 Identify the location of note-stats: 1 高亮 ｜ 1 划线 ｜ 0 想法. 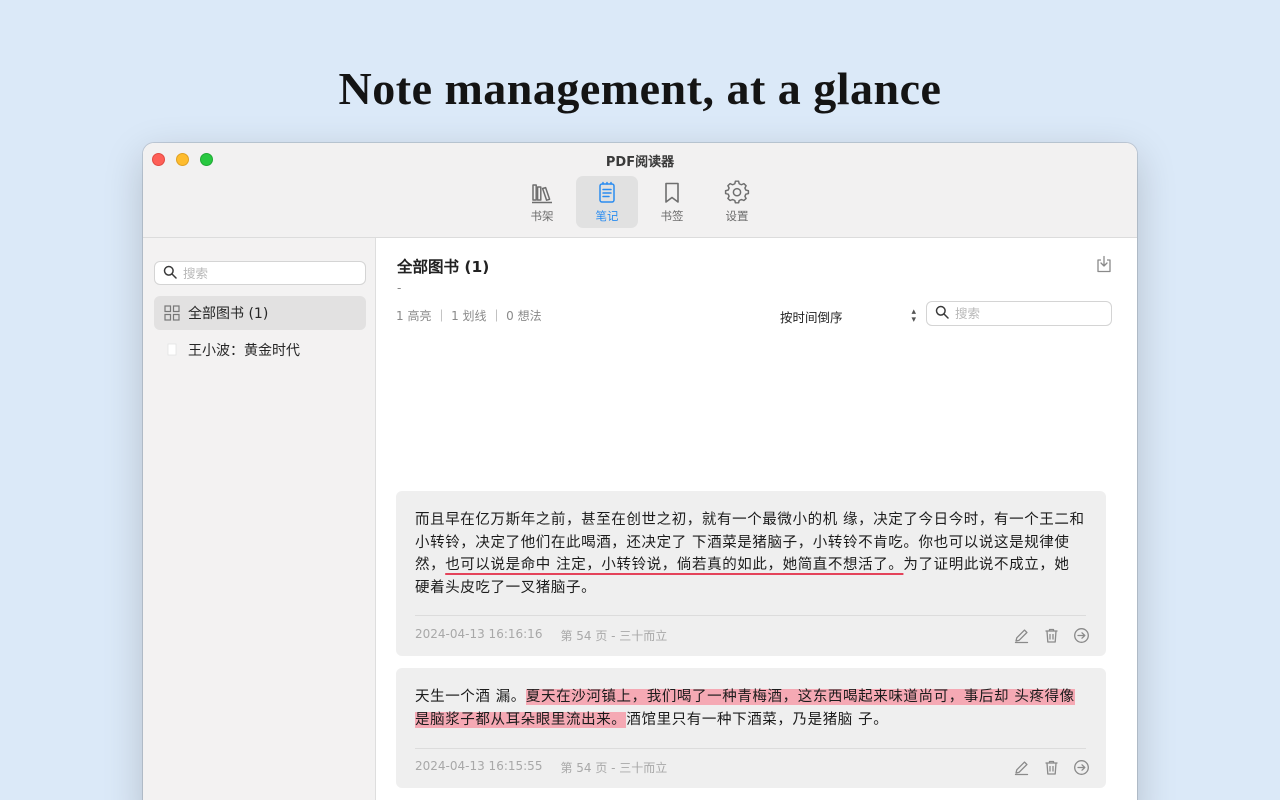
(469, 316).